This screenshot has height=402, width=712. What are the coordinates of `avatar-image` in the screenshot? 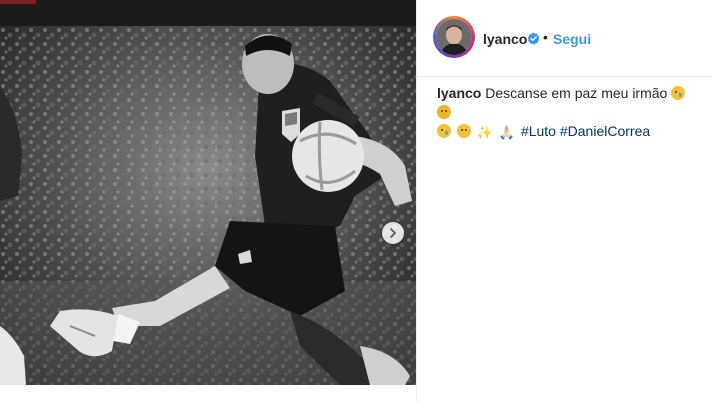 It's located at (454, 37).